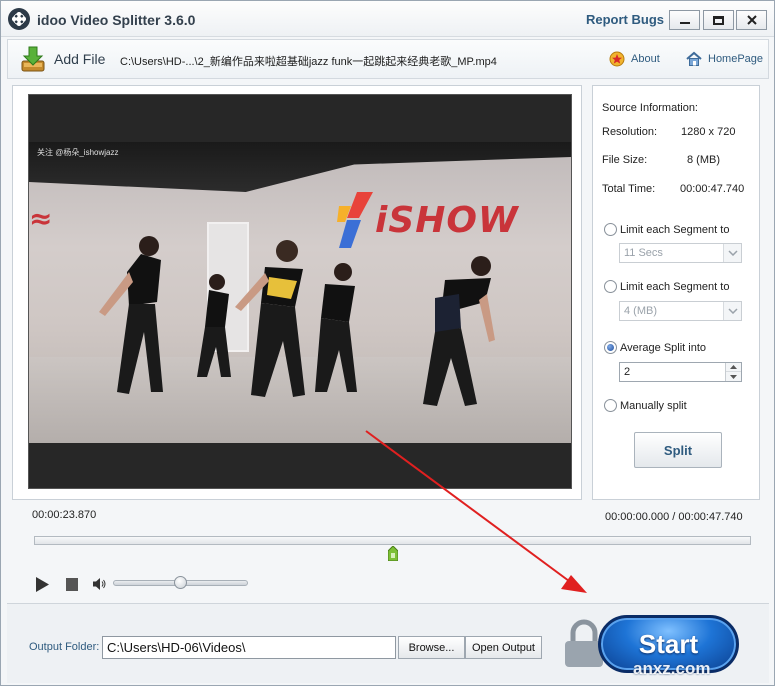  Describe the element at coordinates (64, 515) in the screenshot. I see `current-time: 00:00:23.870` at that location.